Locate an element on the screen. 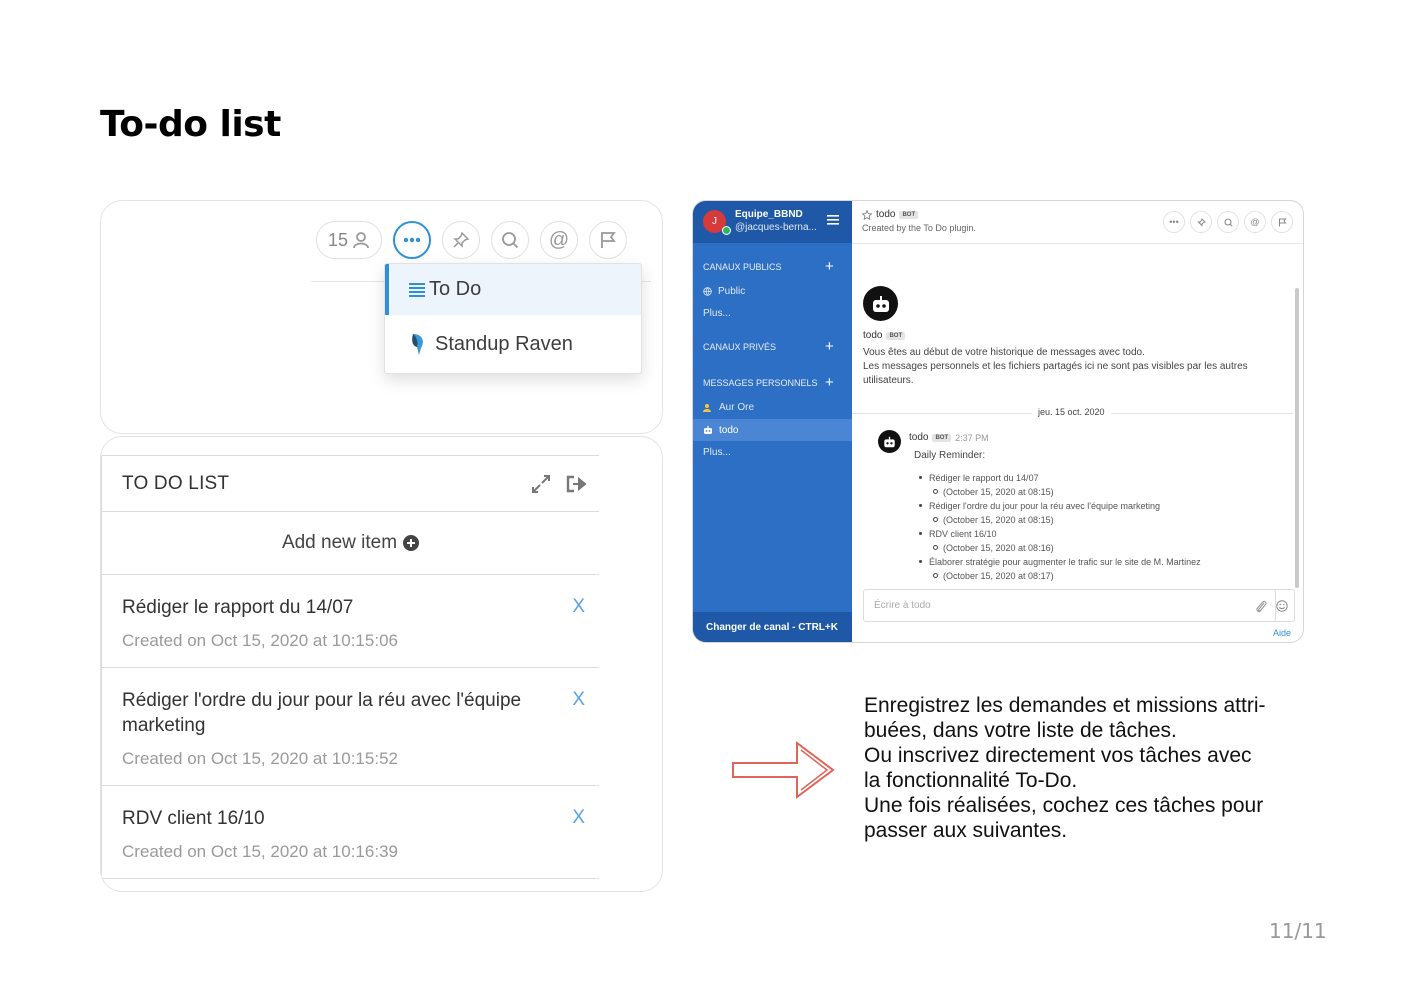 The width and height of the screenshot is (1404, 993). reminder-task: RDV client 16/10 is located at coordinates (1108, 534).